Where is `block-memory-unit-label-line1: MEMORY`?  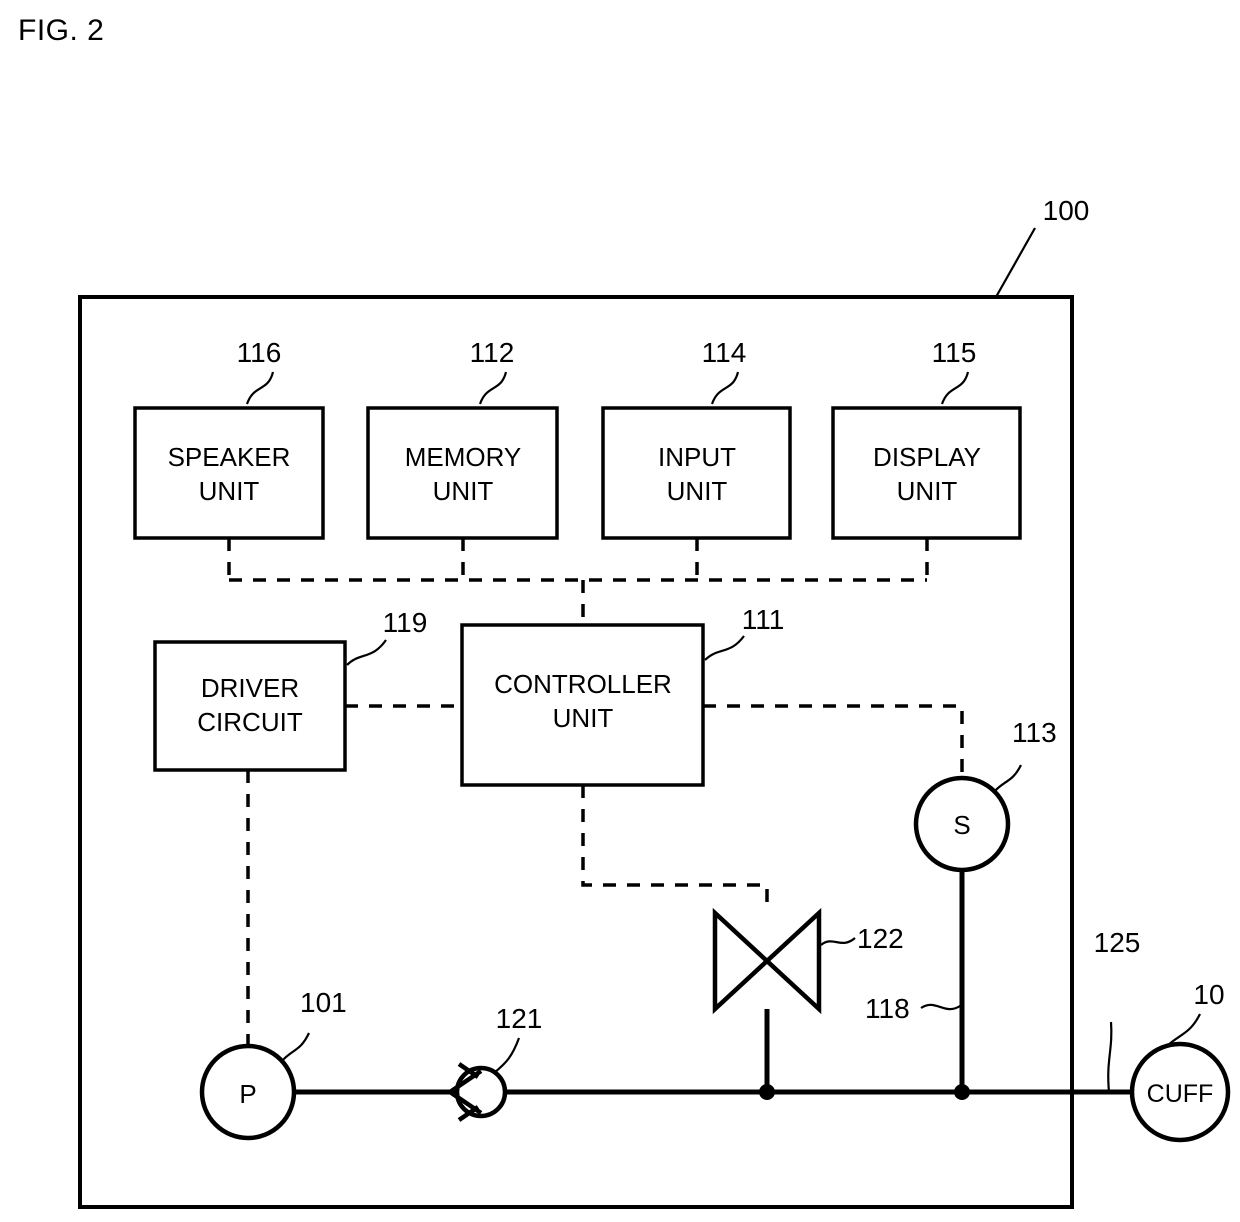 block-memory-unit-label-line1: MEMORY is located at coordinates (463, 457).